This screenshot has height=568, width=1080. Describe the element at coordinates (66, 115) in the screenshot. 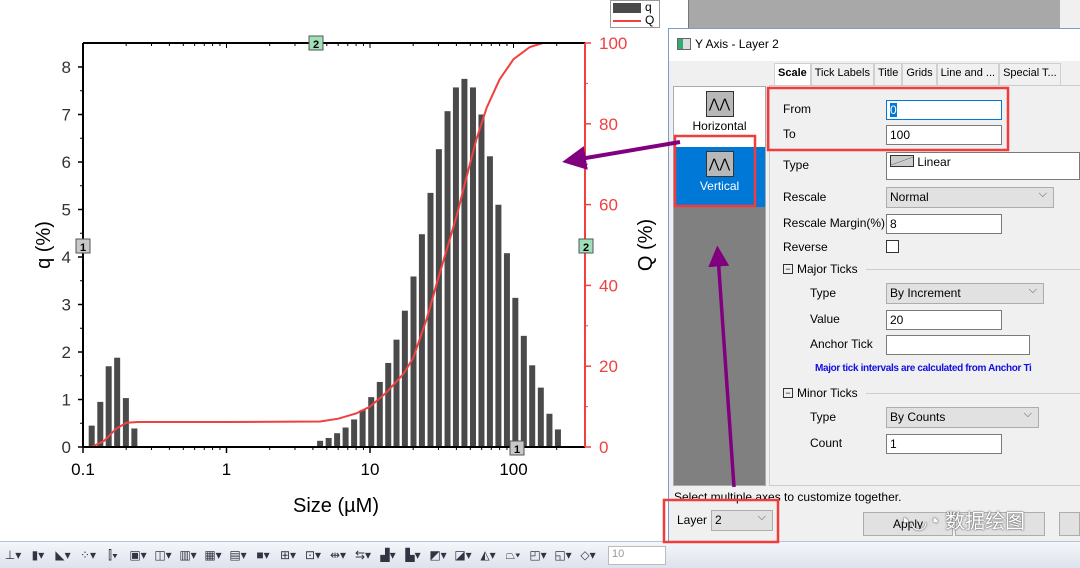

I see `left-y-tick-label: 7` at that location.